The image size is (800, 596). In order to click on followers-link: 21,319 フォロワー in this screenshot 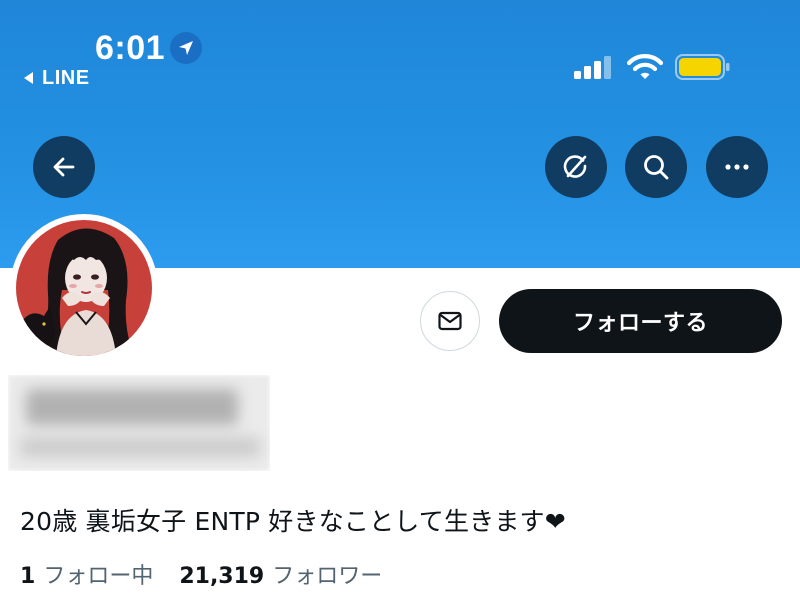, I will do `click(280, 574)`.